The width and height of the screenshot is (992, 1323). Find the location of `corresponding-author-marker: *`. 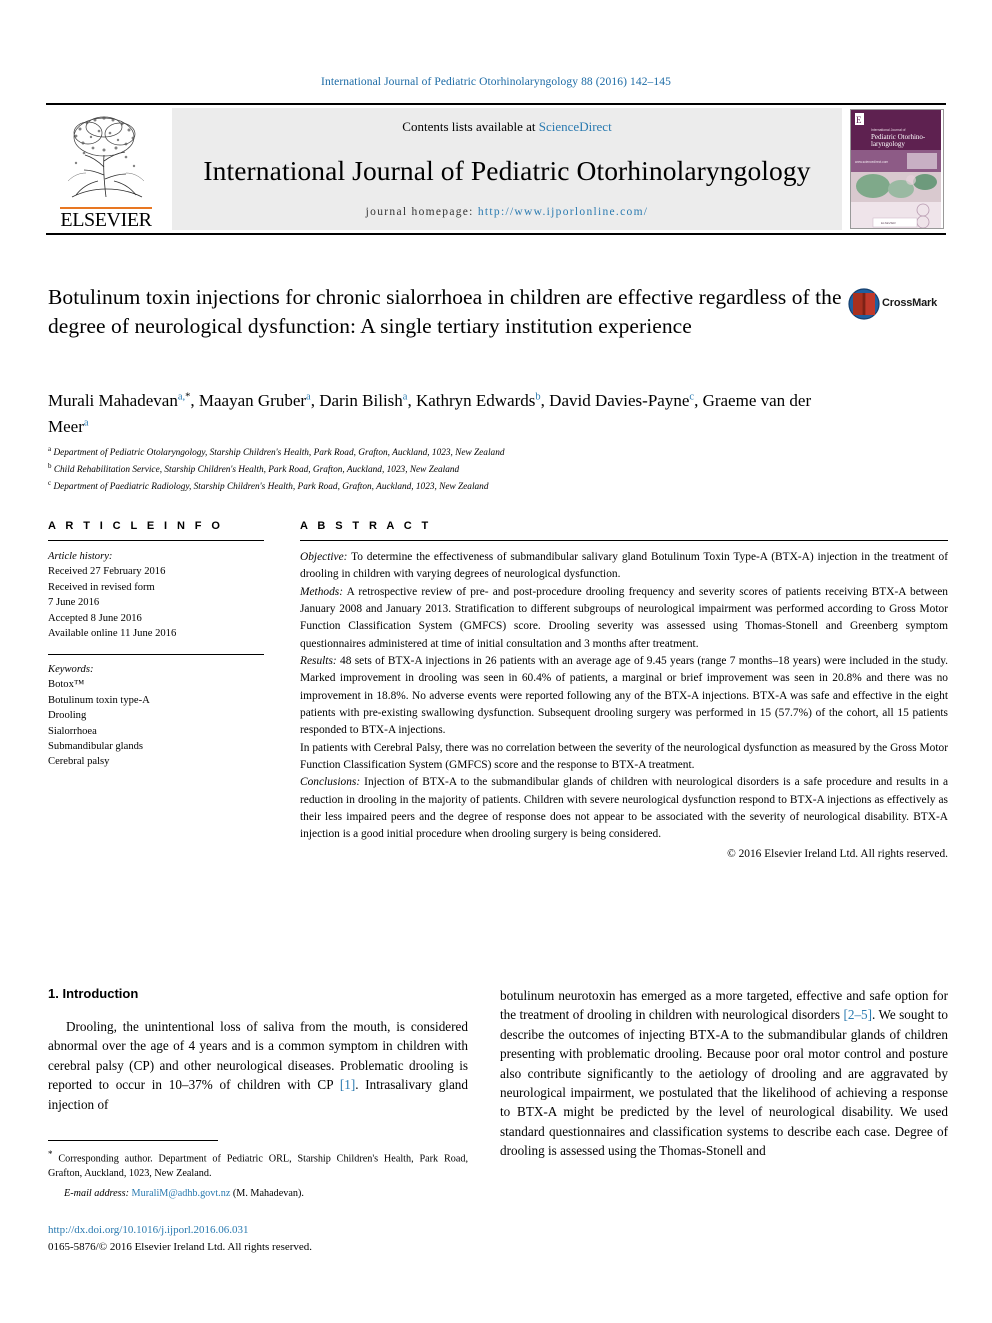

corresponding-author-marker: * is located at coordinates (188, 397).